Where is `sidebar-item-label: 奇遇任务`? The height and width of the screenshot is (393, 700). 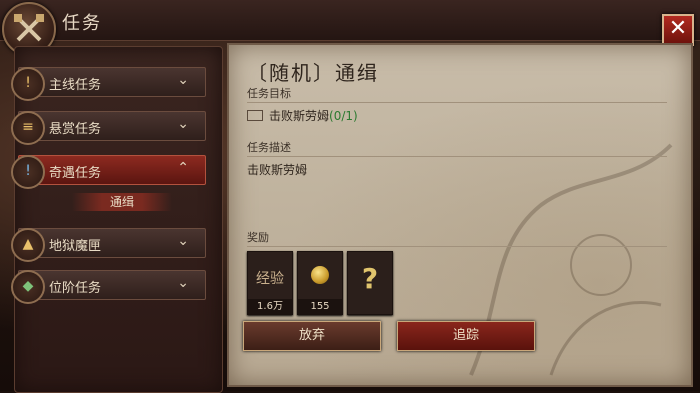 sidebar-item-label: 奇遇任务 is located at coordinates (75, 173).